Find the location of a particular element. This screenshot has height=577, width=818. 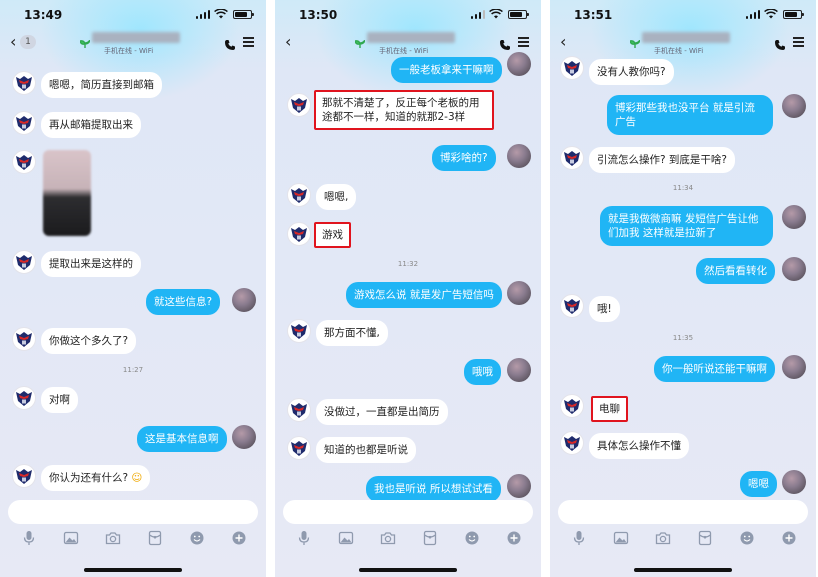

message-bubble: 没有人教你吗? is located at coordinates (631, 72).